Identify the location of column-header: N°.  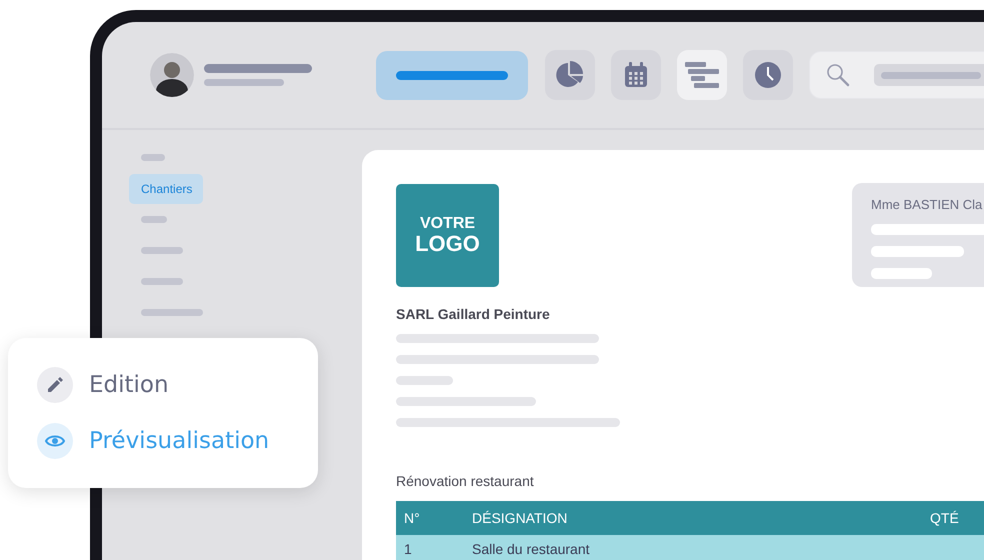
(430, 518).